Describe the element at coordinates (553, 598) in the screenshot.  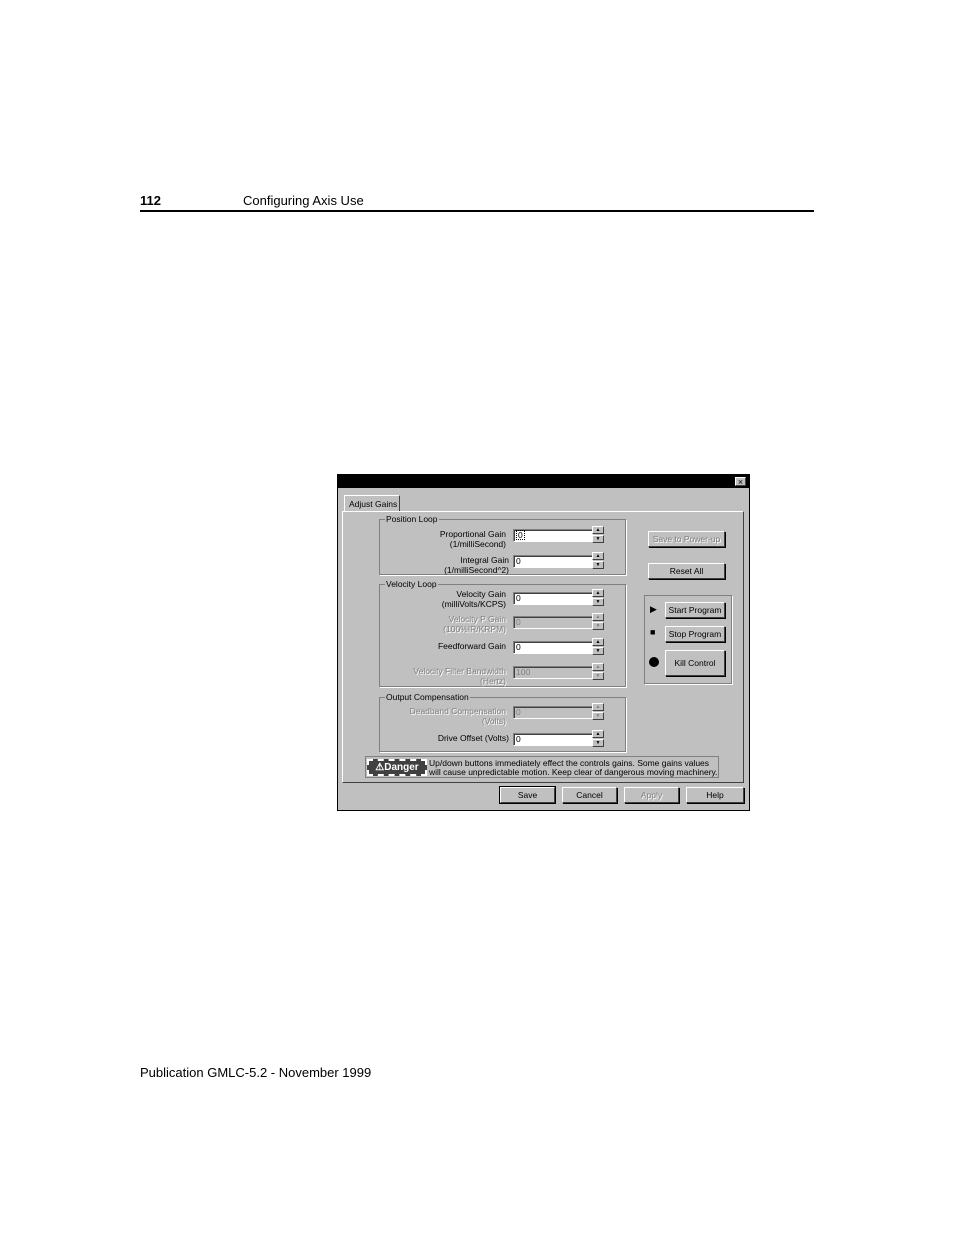
I see `velocity-gain-input: 0` at that location.